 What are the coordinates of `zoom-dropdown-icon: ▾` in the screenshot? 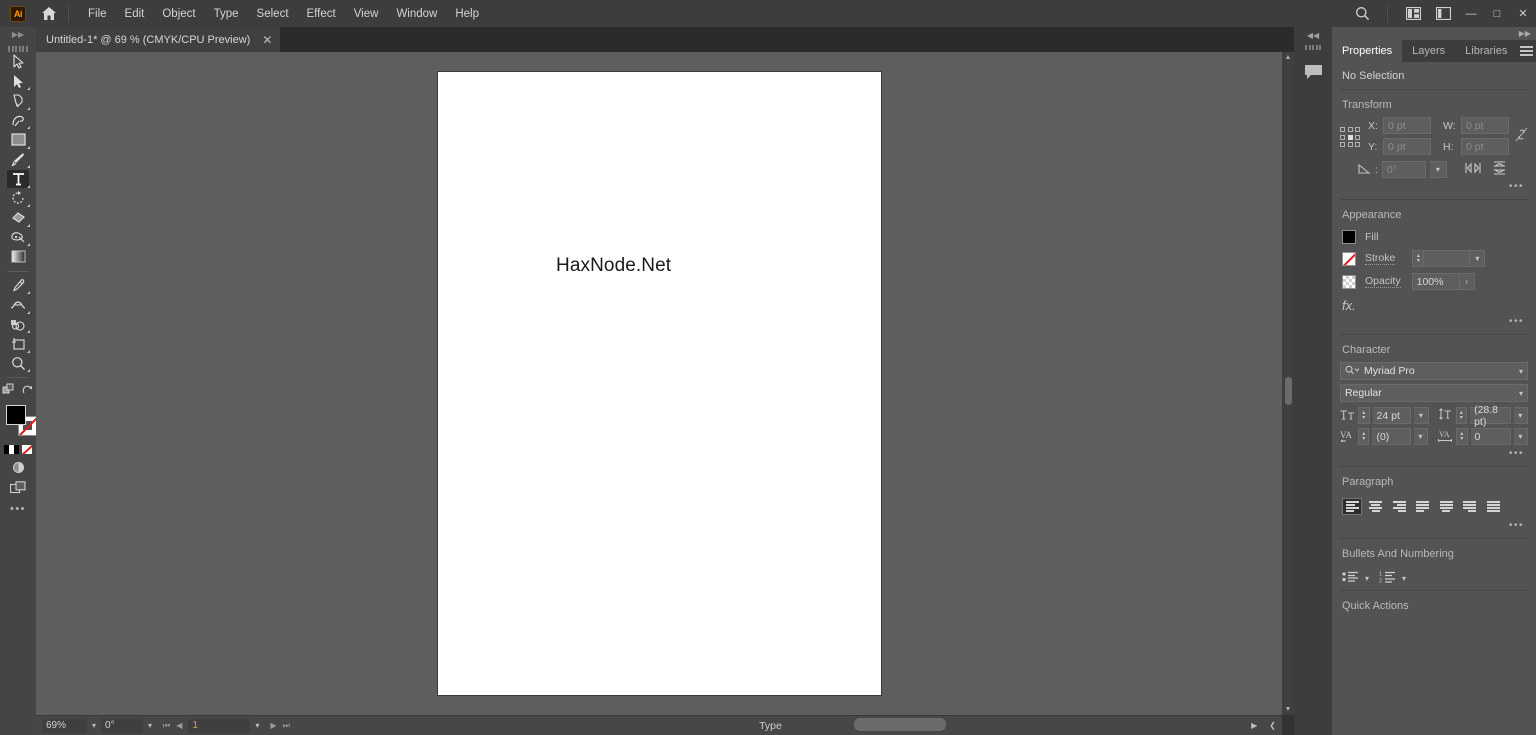 It's located at (94, 725).